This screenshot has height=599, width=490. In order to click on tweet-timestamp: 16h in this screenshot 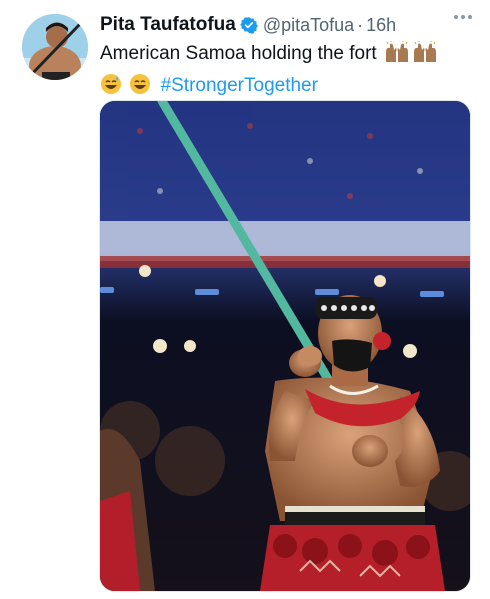, I will do `click(381, 25)`.